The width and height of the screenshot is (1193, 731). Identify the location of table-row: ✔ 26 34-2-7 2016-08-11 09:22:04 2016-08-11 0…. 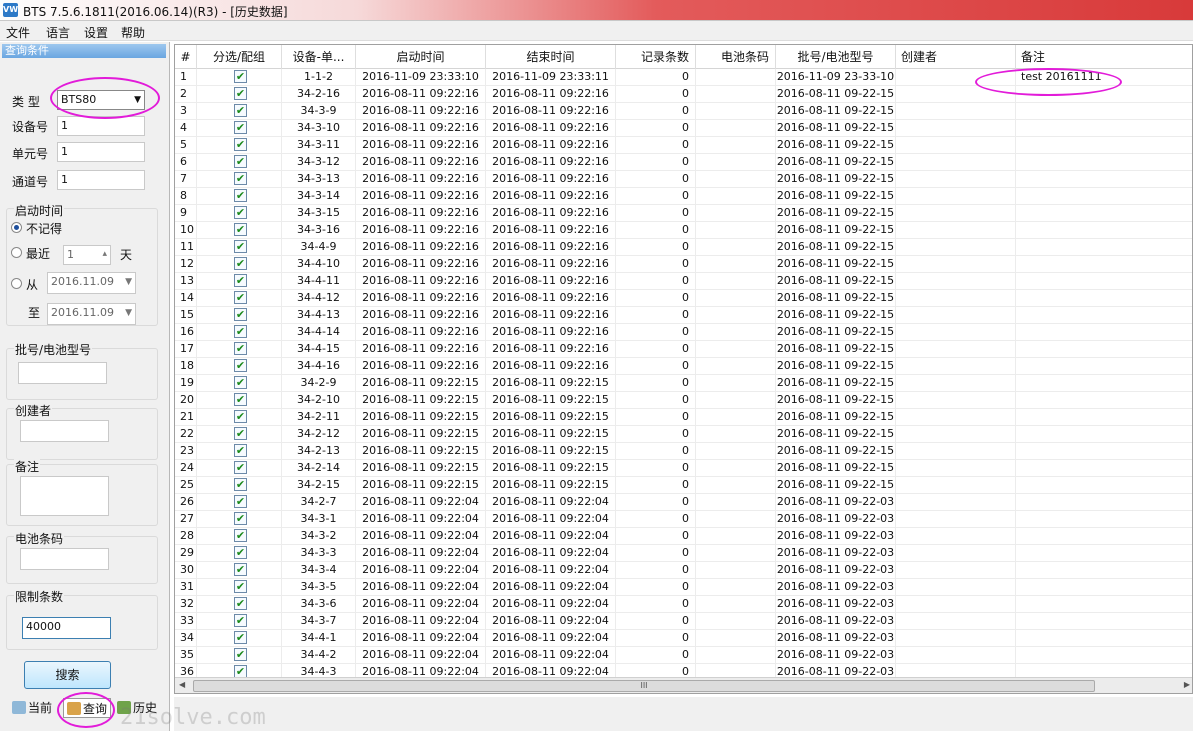
(683, 502).